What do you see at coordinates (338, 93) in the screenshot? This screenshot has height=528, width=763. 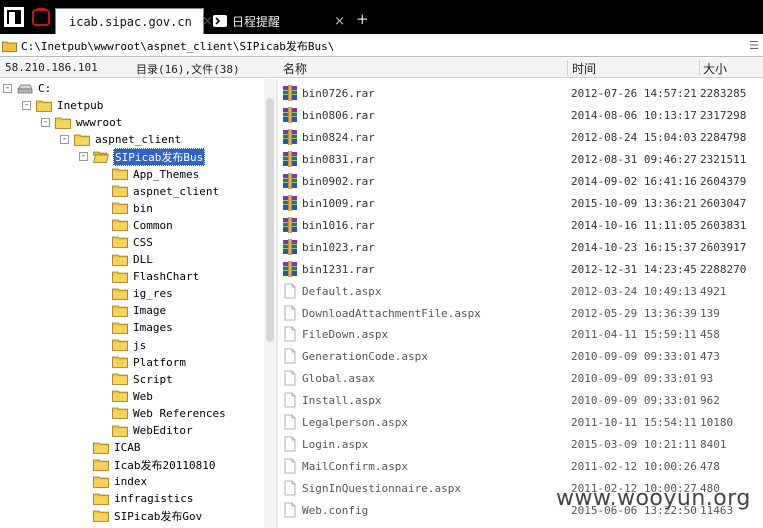 I see `file-name: bin0726.rar` at bounding box center [338, 93].